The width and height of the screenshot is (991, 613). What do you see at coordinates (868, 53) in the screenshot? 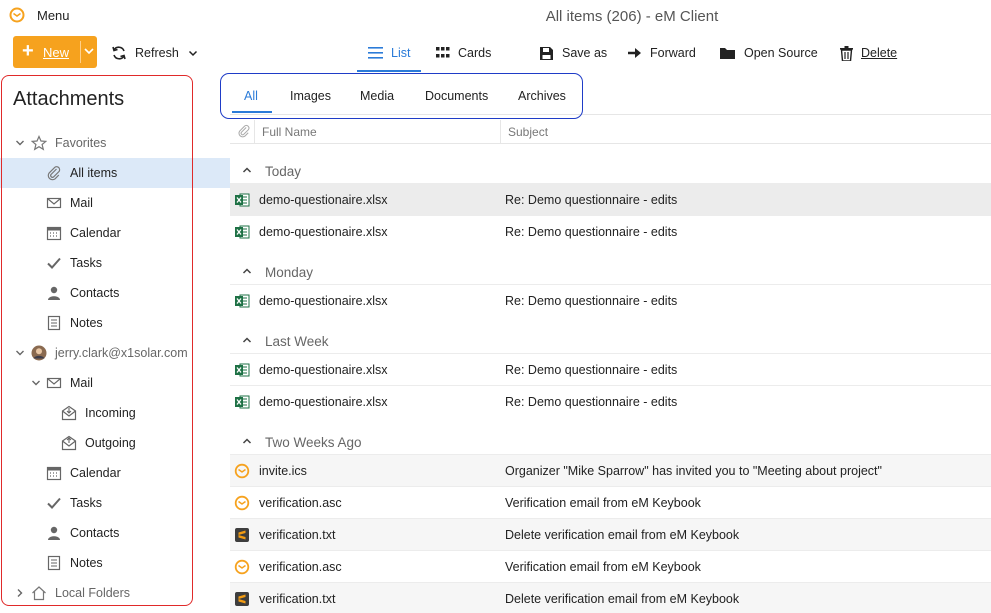
I see `delete-button: Delete` at bounding box center [868, 53].